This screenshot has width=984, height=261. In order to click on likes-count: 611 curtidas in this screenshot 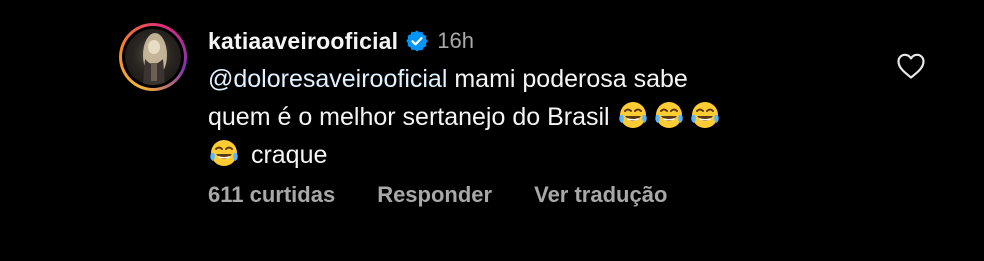, I will do `click(271, 195)`.